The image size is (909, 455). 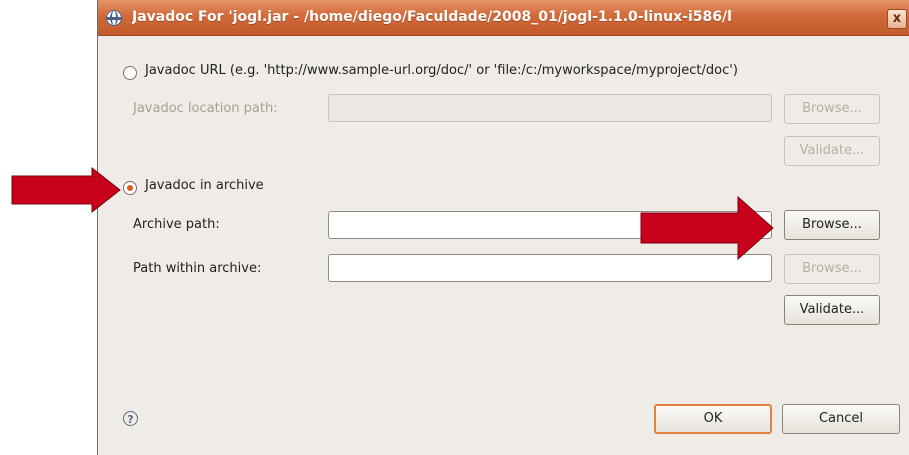 I want to click on annotation-arrow-left, so click(x=66, y=190).